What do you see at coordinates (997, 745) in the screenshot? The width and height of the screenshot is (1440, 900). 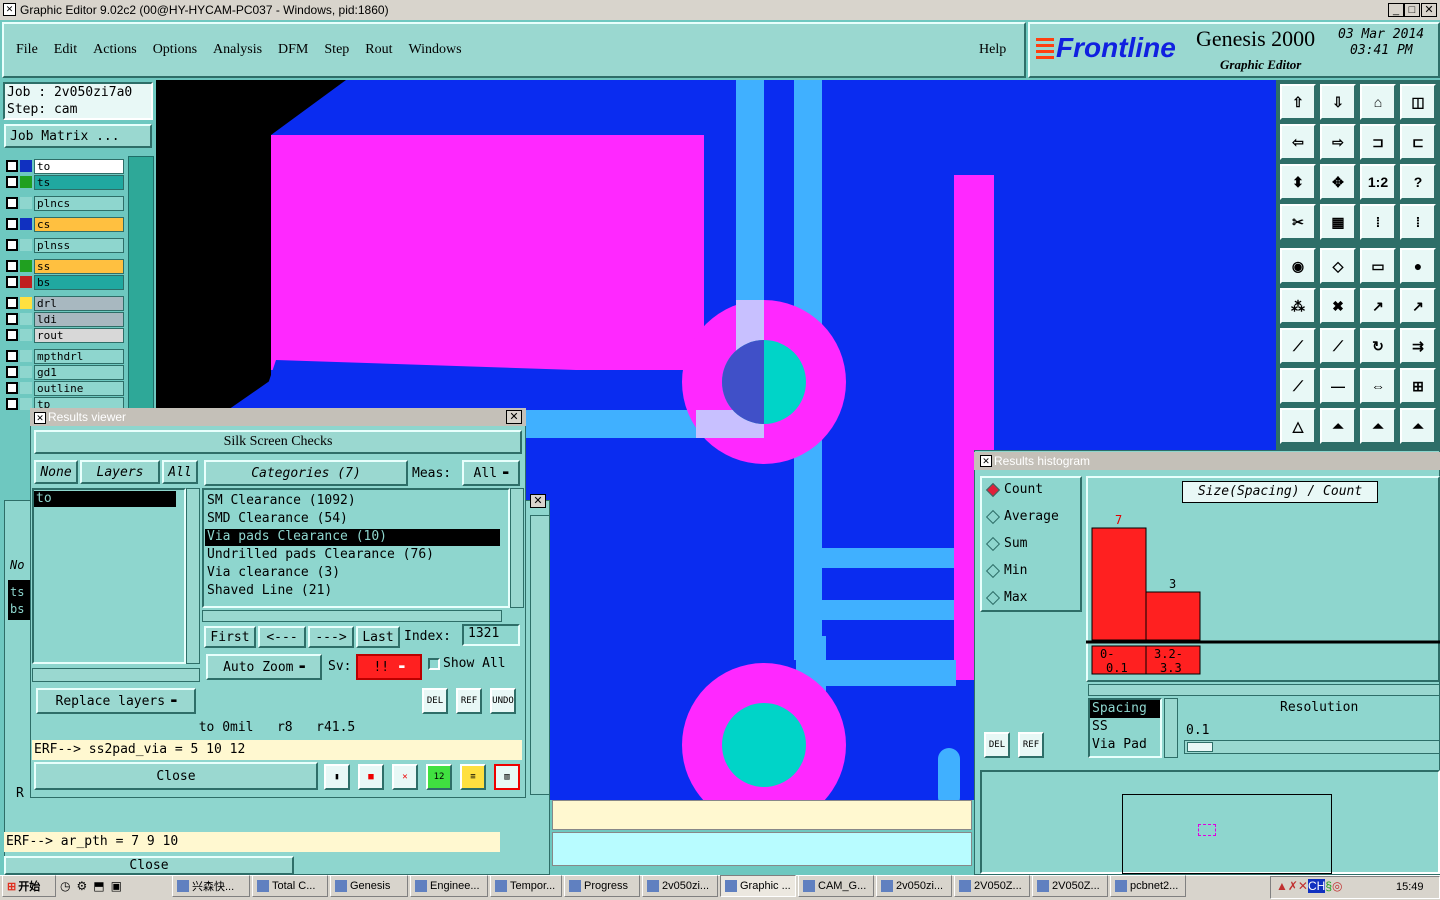 I see `hist-del-button: DEL` at bounding box center [997, 745].